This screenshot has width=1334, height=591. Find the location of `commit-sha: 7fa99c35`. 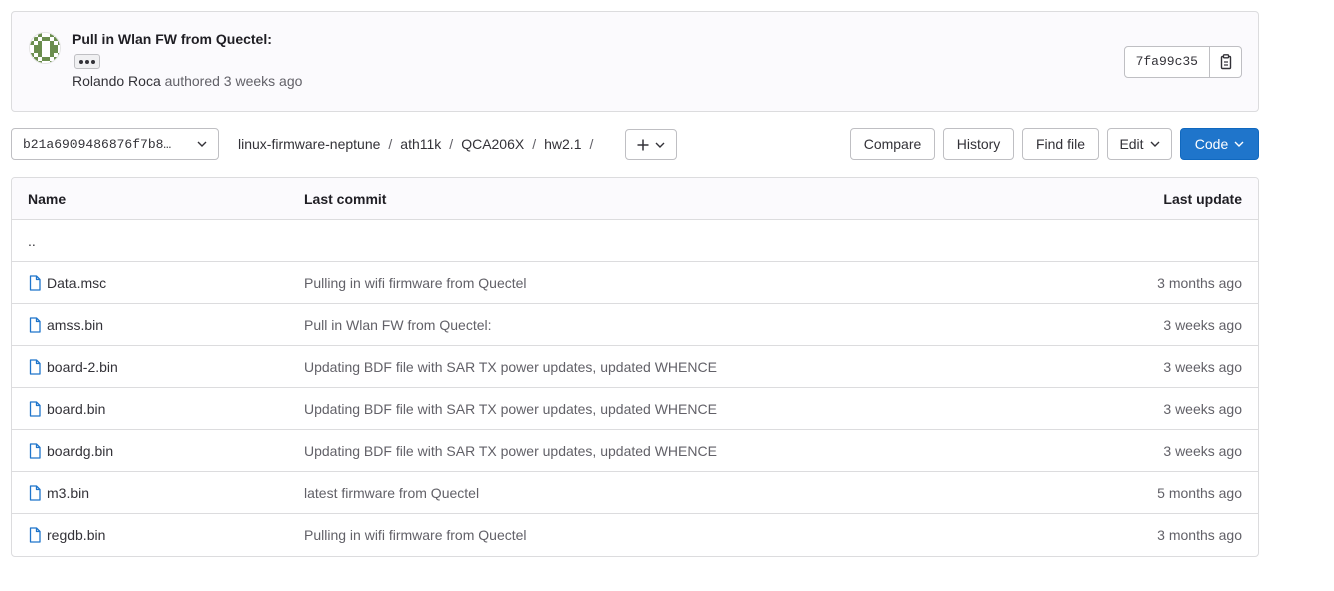

commit-sha: 7fa99c35 is located at coordinates (1166, 62).